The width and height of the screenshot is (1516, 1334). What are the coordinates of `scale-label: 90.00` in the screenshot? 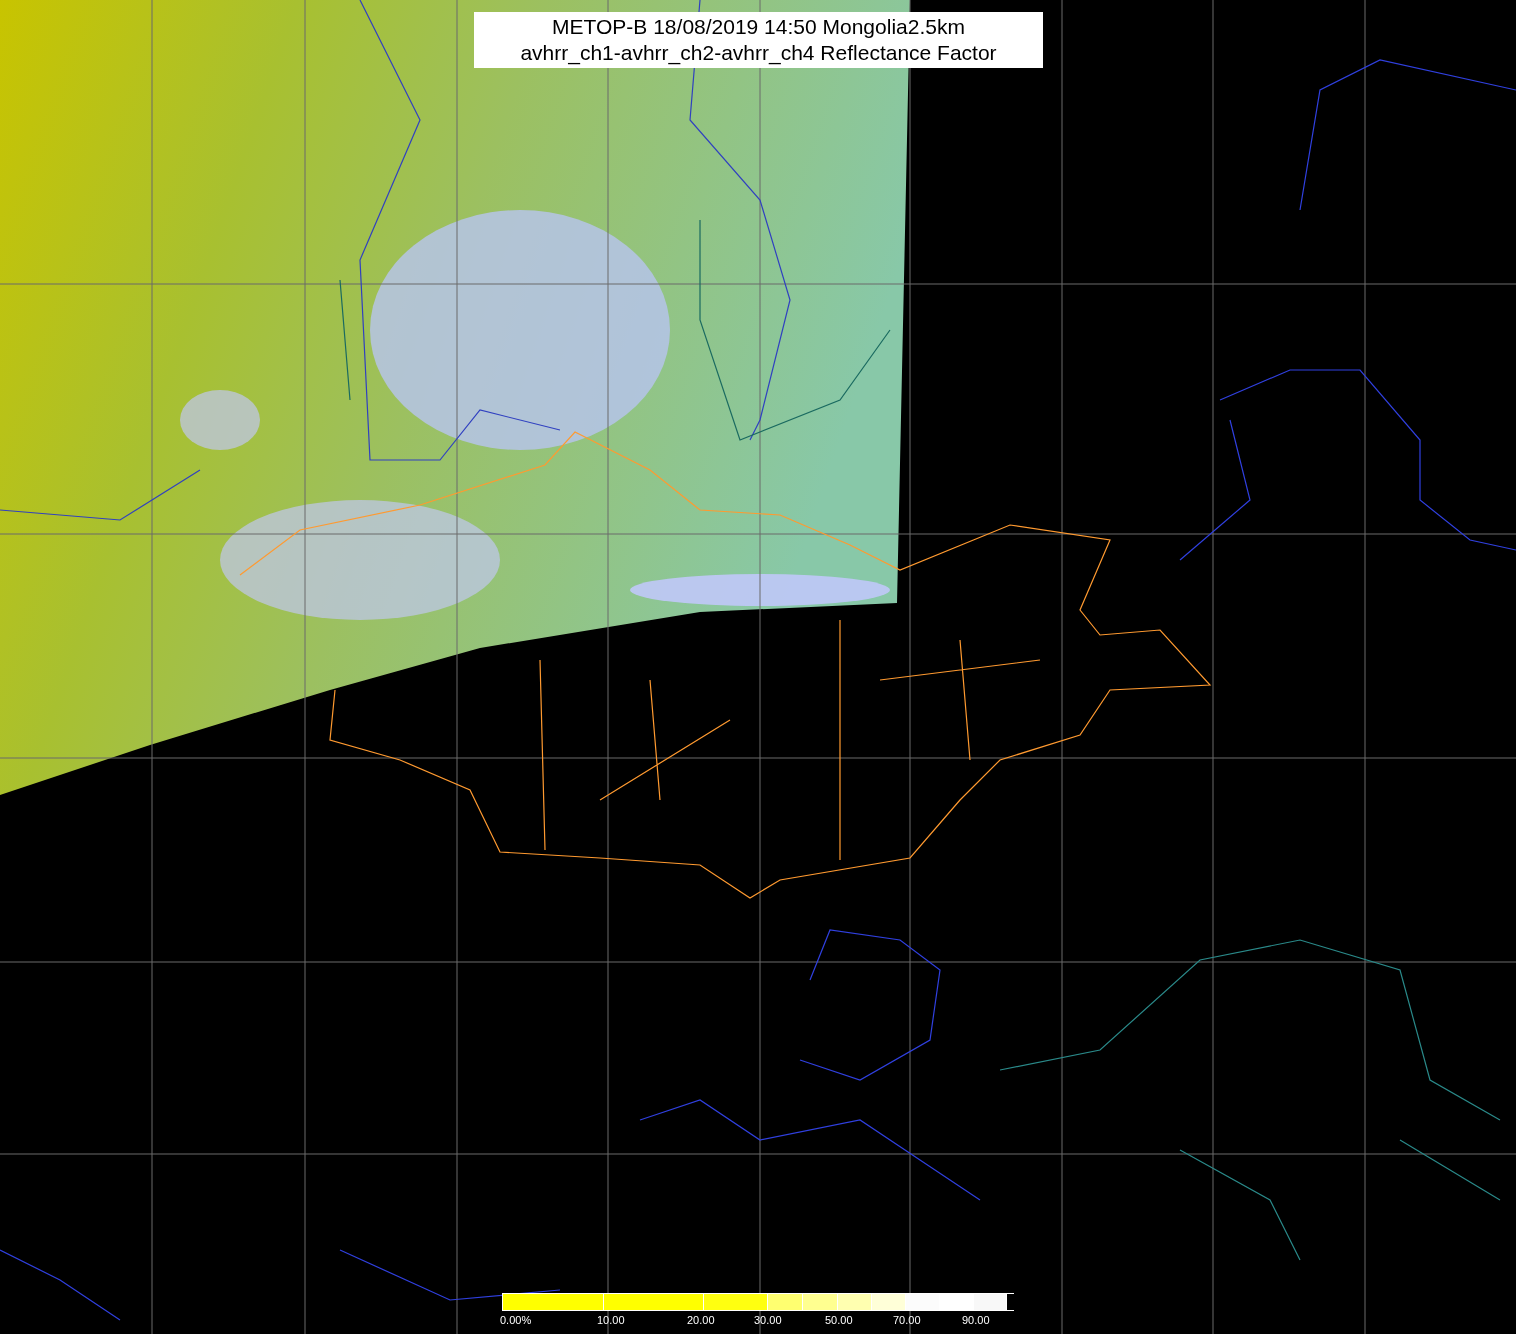 It's located at (976, 1320).